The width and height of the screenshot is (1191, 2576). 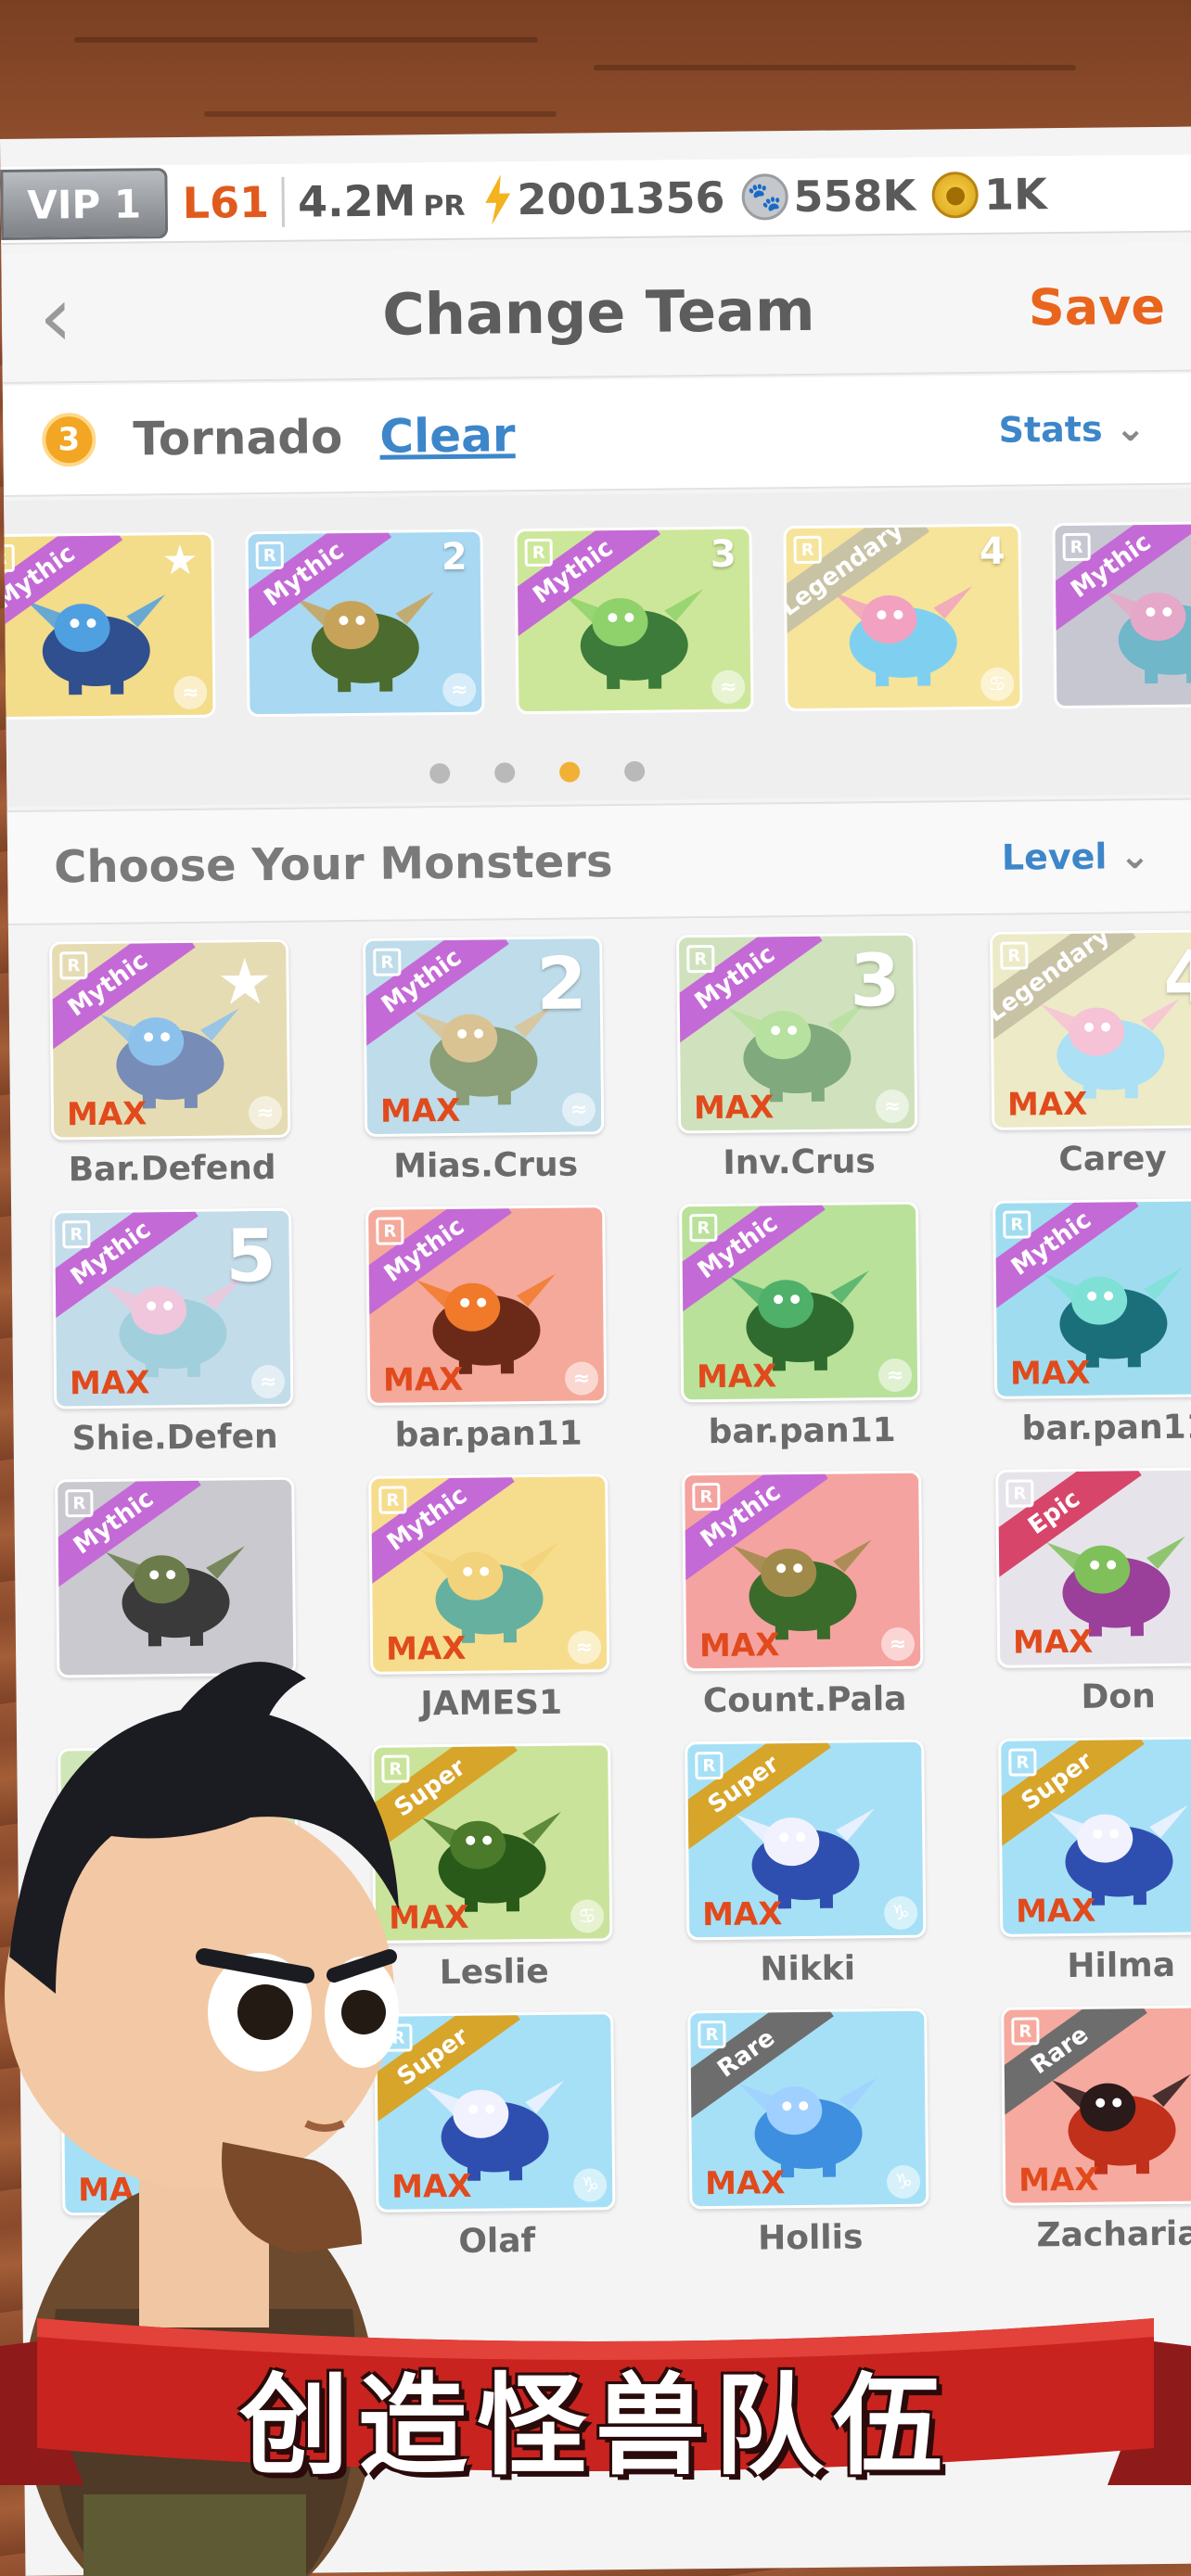 I want to click on divider, so click(x=283, y=201).